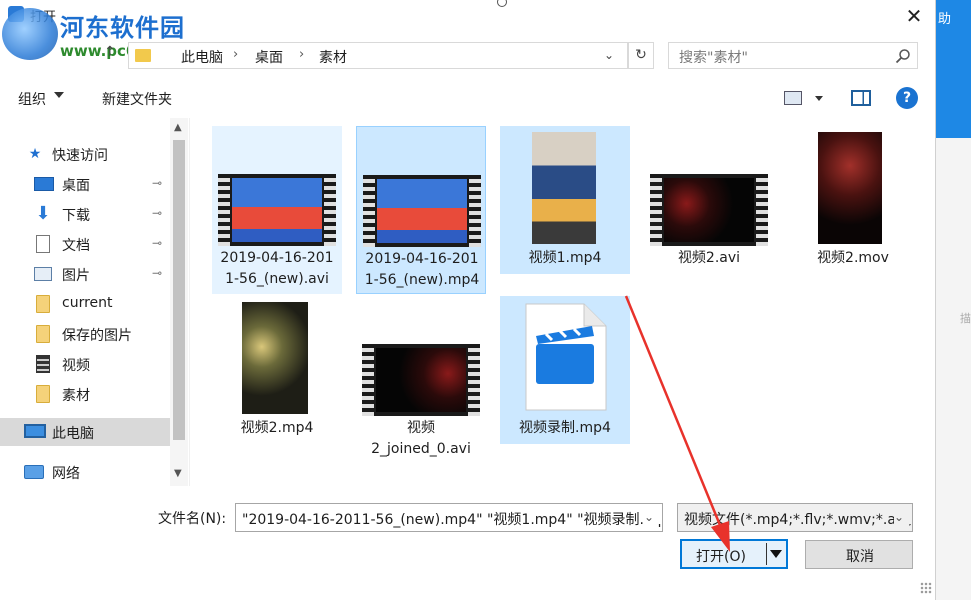 Image resolution: width=971 pixels, height=600 pixels. I want to click on file-item-video2-mov: 视频2.mov, so click(853, 200).